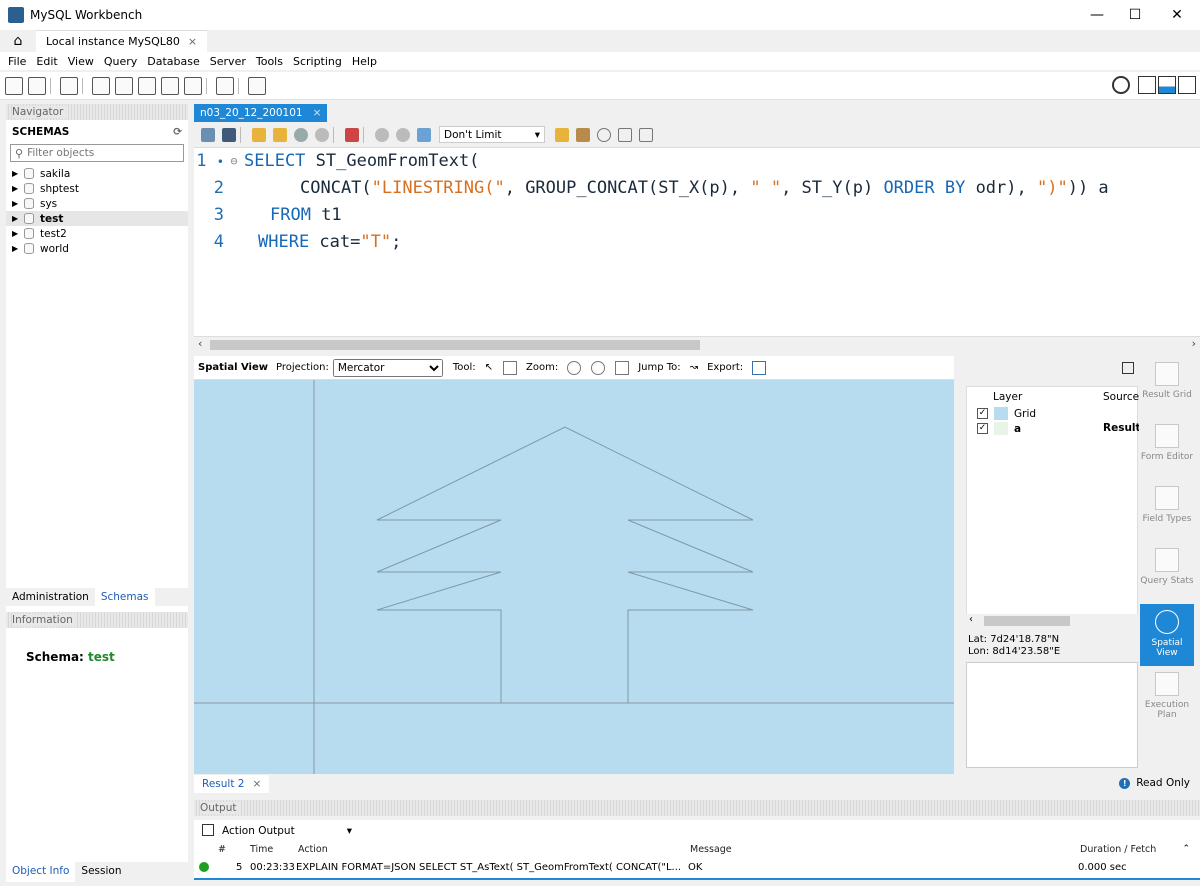  What do you see at coordinates (1121, 85) in the screenshot?
I see `settings-icon` at bounding box center [1121, 85].